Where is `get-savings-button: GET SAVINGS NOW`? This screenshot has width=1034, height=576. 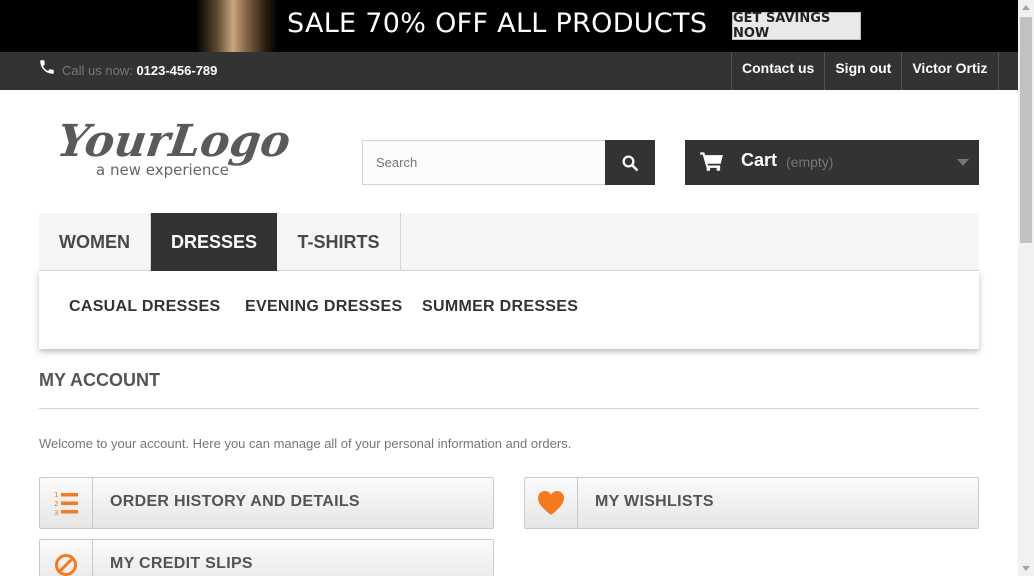 get-savings-button: GET SAVINGS NOW is located at coordinates (796, 26).